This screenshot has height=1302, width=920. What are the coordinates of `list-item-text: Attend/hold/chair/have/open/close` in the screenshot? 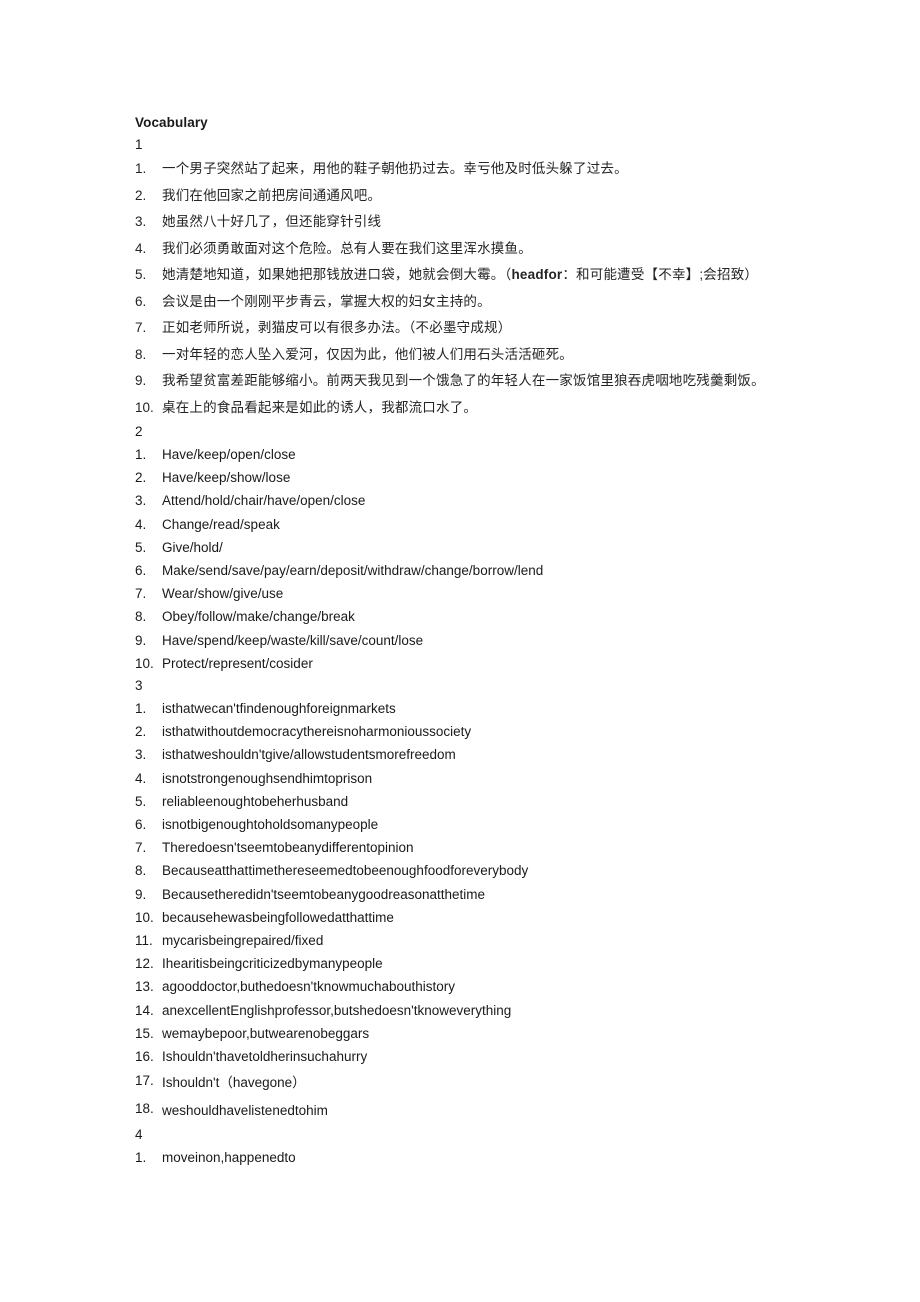 It's located at (264, 501).